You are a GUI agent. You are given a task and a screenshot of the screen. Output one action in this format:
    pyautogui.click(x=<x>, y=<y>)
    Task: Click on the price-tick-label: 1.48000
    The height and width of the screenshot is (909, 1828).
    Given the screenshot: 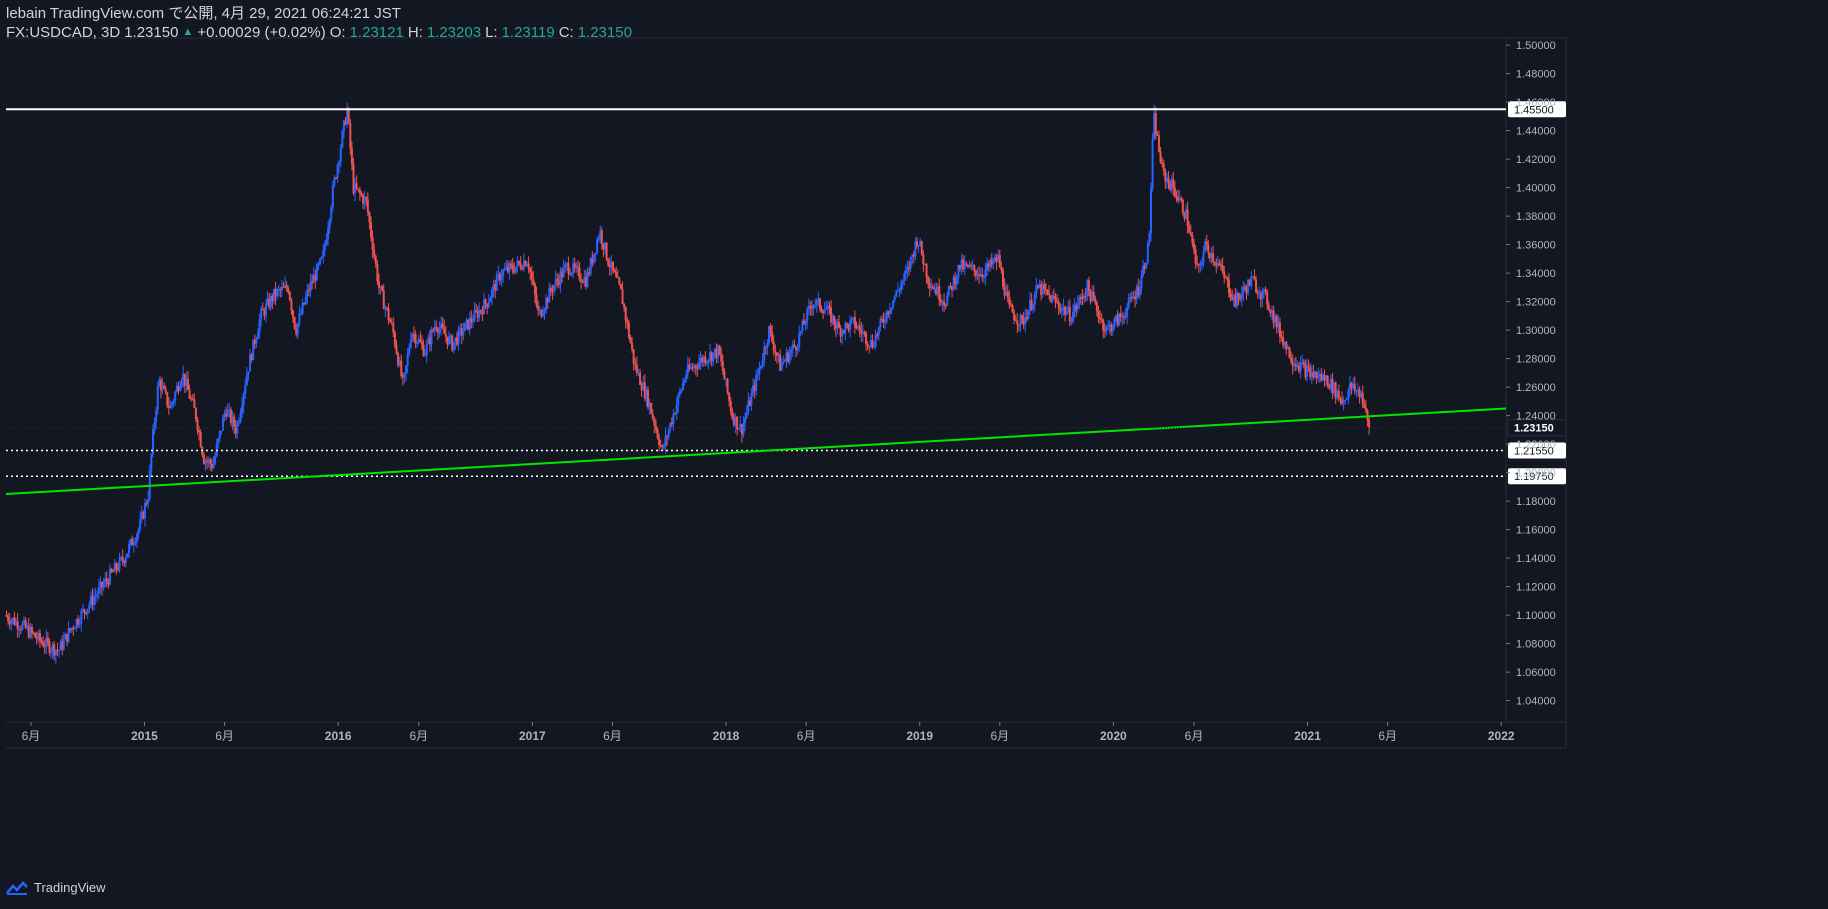 What is the action you would take?
    pyautogui.click(x=1536, y=75)
    